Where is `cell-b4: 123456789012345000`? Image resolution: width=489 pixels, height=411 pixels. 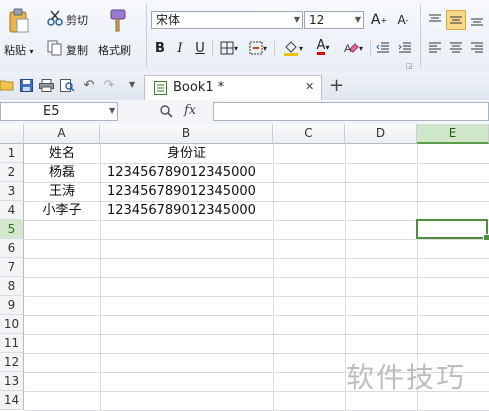 cell-b4: 123456789012345000 is located at coordinates (181, 210).